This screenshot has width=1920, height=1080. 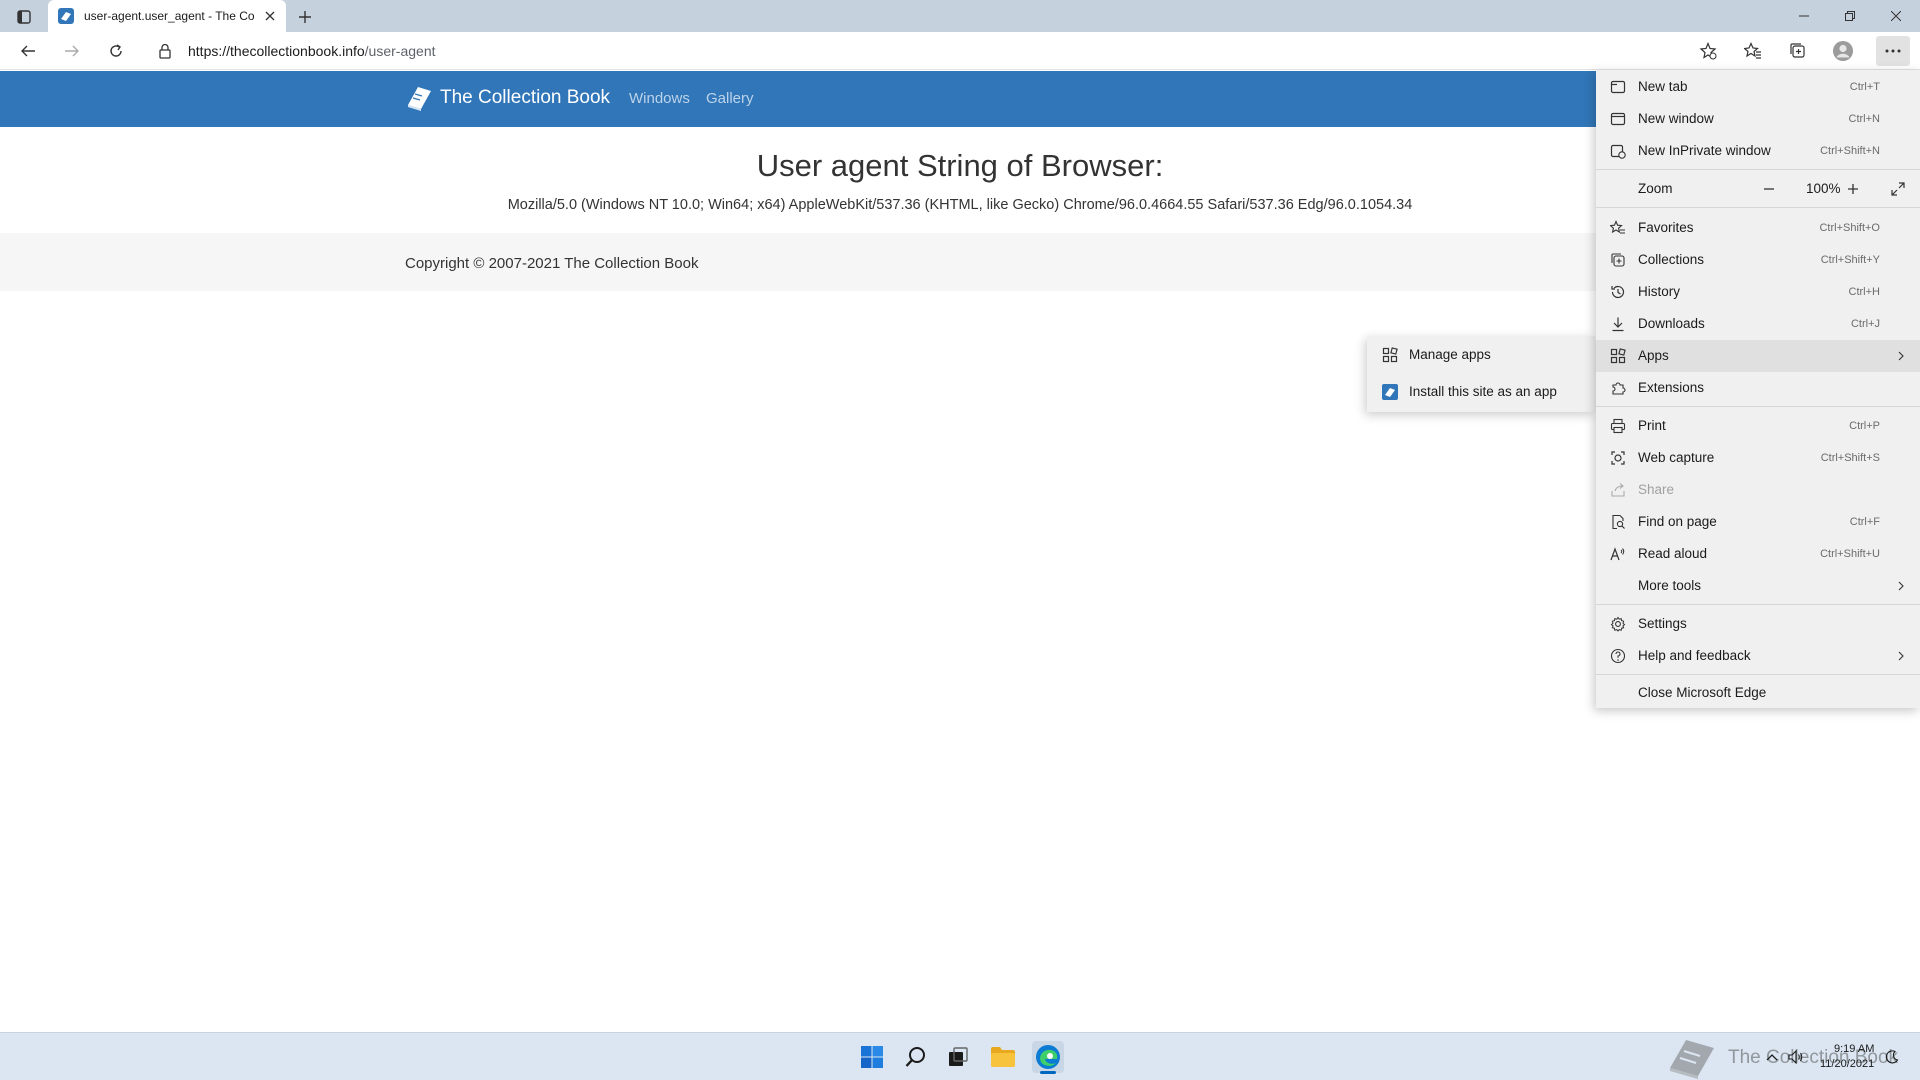 What do you see at coordinates (1850, 151) in the screenshot?
I see `menu-shortcut: Ctrl+Shift+N` at bounding box center [1850, 151].